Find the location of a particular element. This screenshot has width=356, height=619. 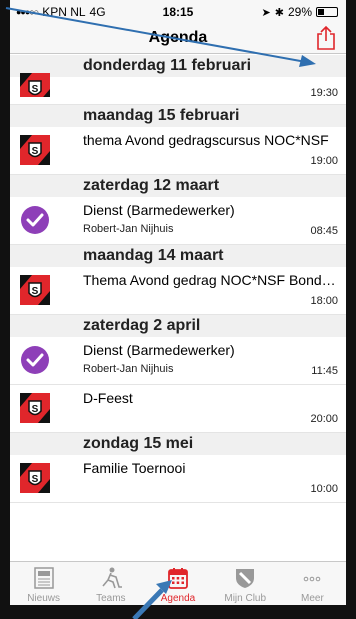

agenda-item-time: 19:00 is located at coordinates (324, 161).